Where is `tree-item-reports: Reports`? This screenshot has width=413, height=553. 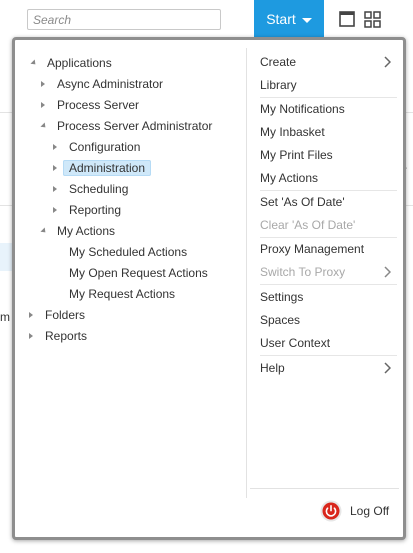
tree-item-reports: Reports is located at coordinates (58, 336).